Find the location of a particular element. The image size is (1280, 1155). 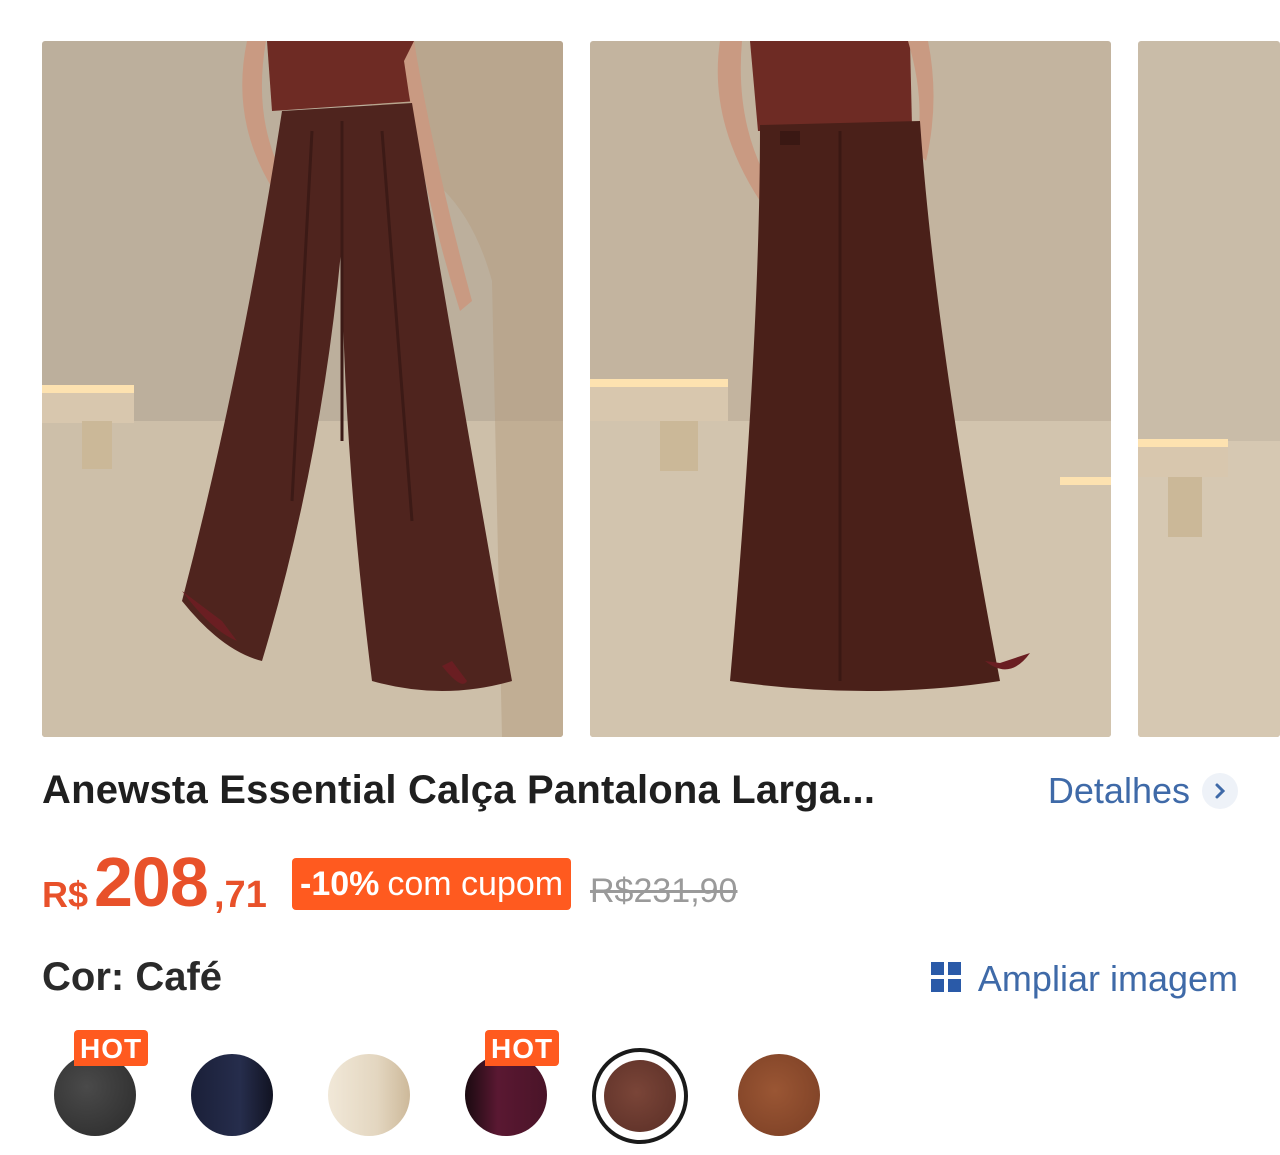

swatch-preto: HOT is located at coordinates (95, 1083).